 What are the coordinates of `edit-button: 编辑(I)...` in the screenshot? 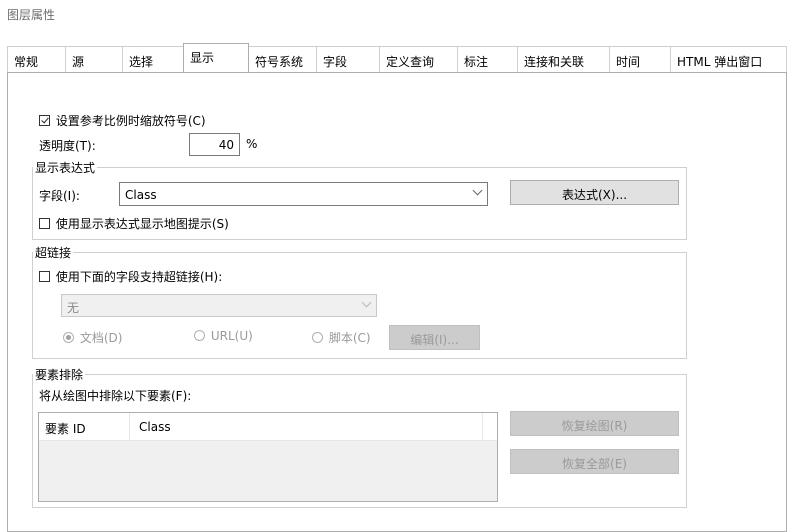 It's located at (434, 337).